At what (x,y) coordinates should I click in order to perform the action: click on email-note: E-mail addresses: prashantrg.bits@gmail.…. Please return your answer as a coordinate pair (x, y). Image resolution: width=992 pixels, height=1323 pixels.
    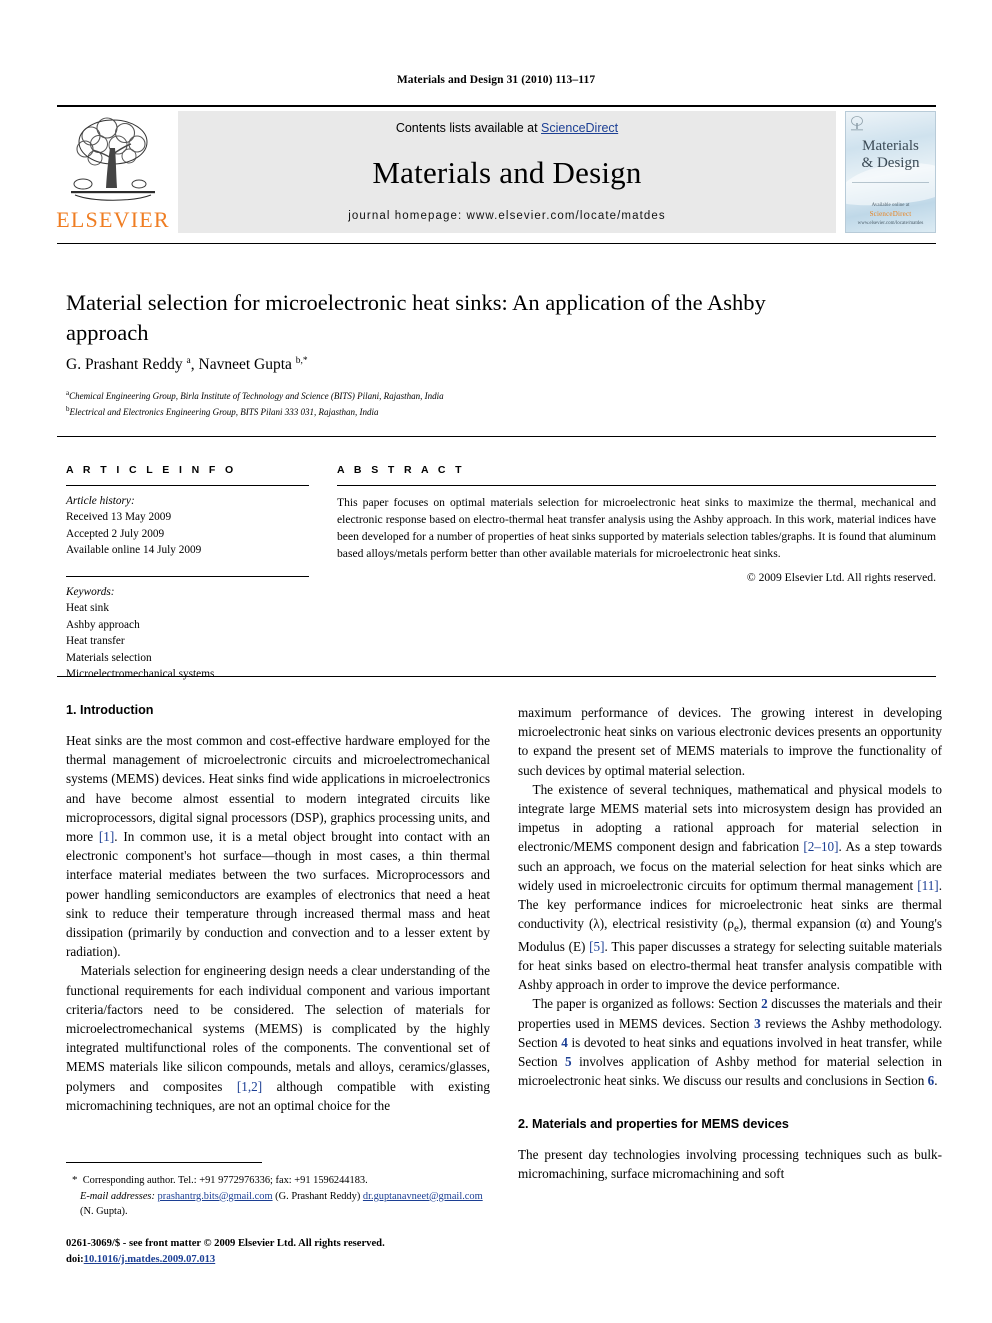
    Looking at the image, I should click on (280, 1204).